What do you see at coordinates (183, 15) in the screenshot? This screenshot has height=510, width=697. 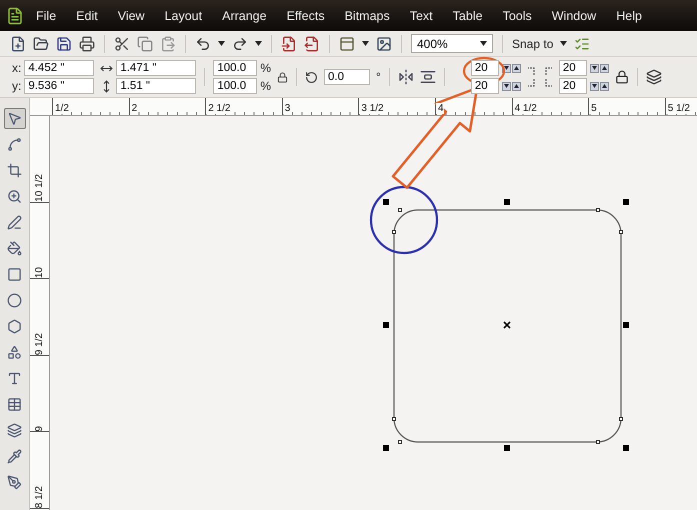 I see `menu-item: Layout` at bounding box center [183, 15].